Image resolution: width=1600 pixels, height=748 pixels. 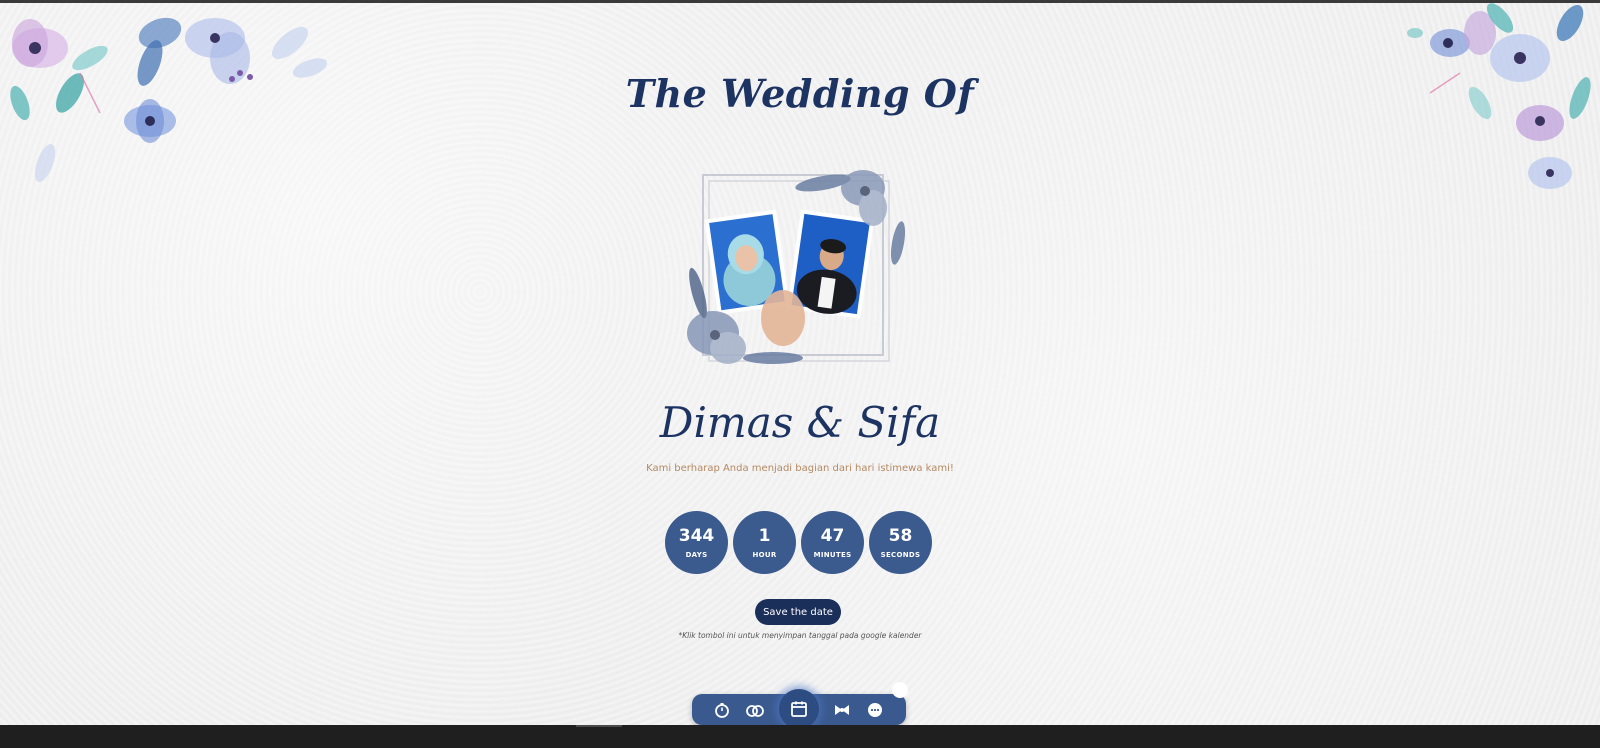 I want to click on countdown-label: DAYS, so click(x=696, y=554).